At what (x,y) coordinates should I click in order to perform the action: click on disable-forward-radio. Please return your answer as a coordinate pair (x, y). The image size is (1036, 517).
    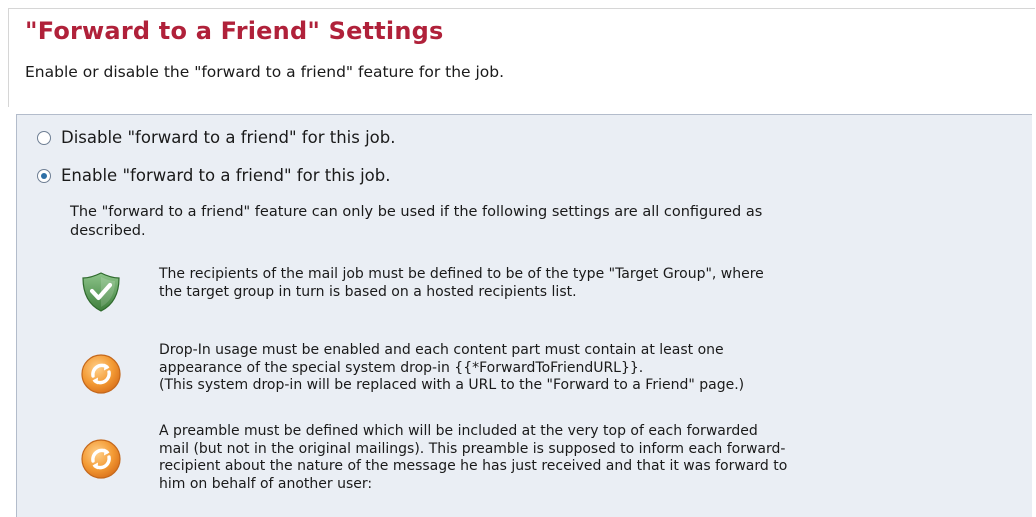
    Looking at the image, I should click on (44, 137).